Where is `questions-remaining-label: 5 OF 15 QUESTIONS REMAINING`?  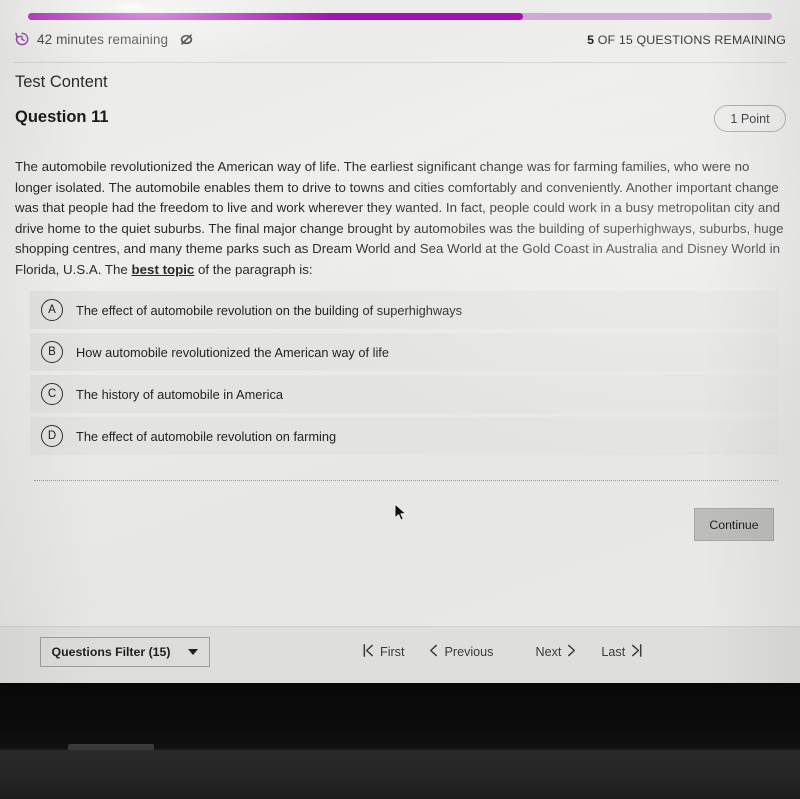 questions-remaining-label: 5 OF 15 QUESTIONS REMAINING is located at coordinates (686, 40).